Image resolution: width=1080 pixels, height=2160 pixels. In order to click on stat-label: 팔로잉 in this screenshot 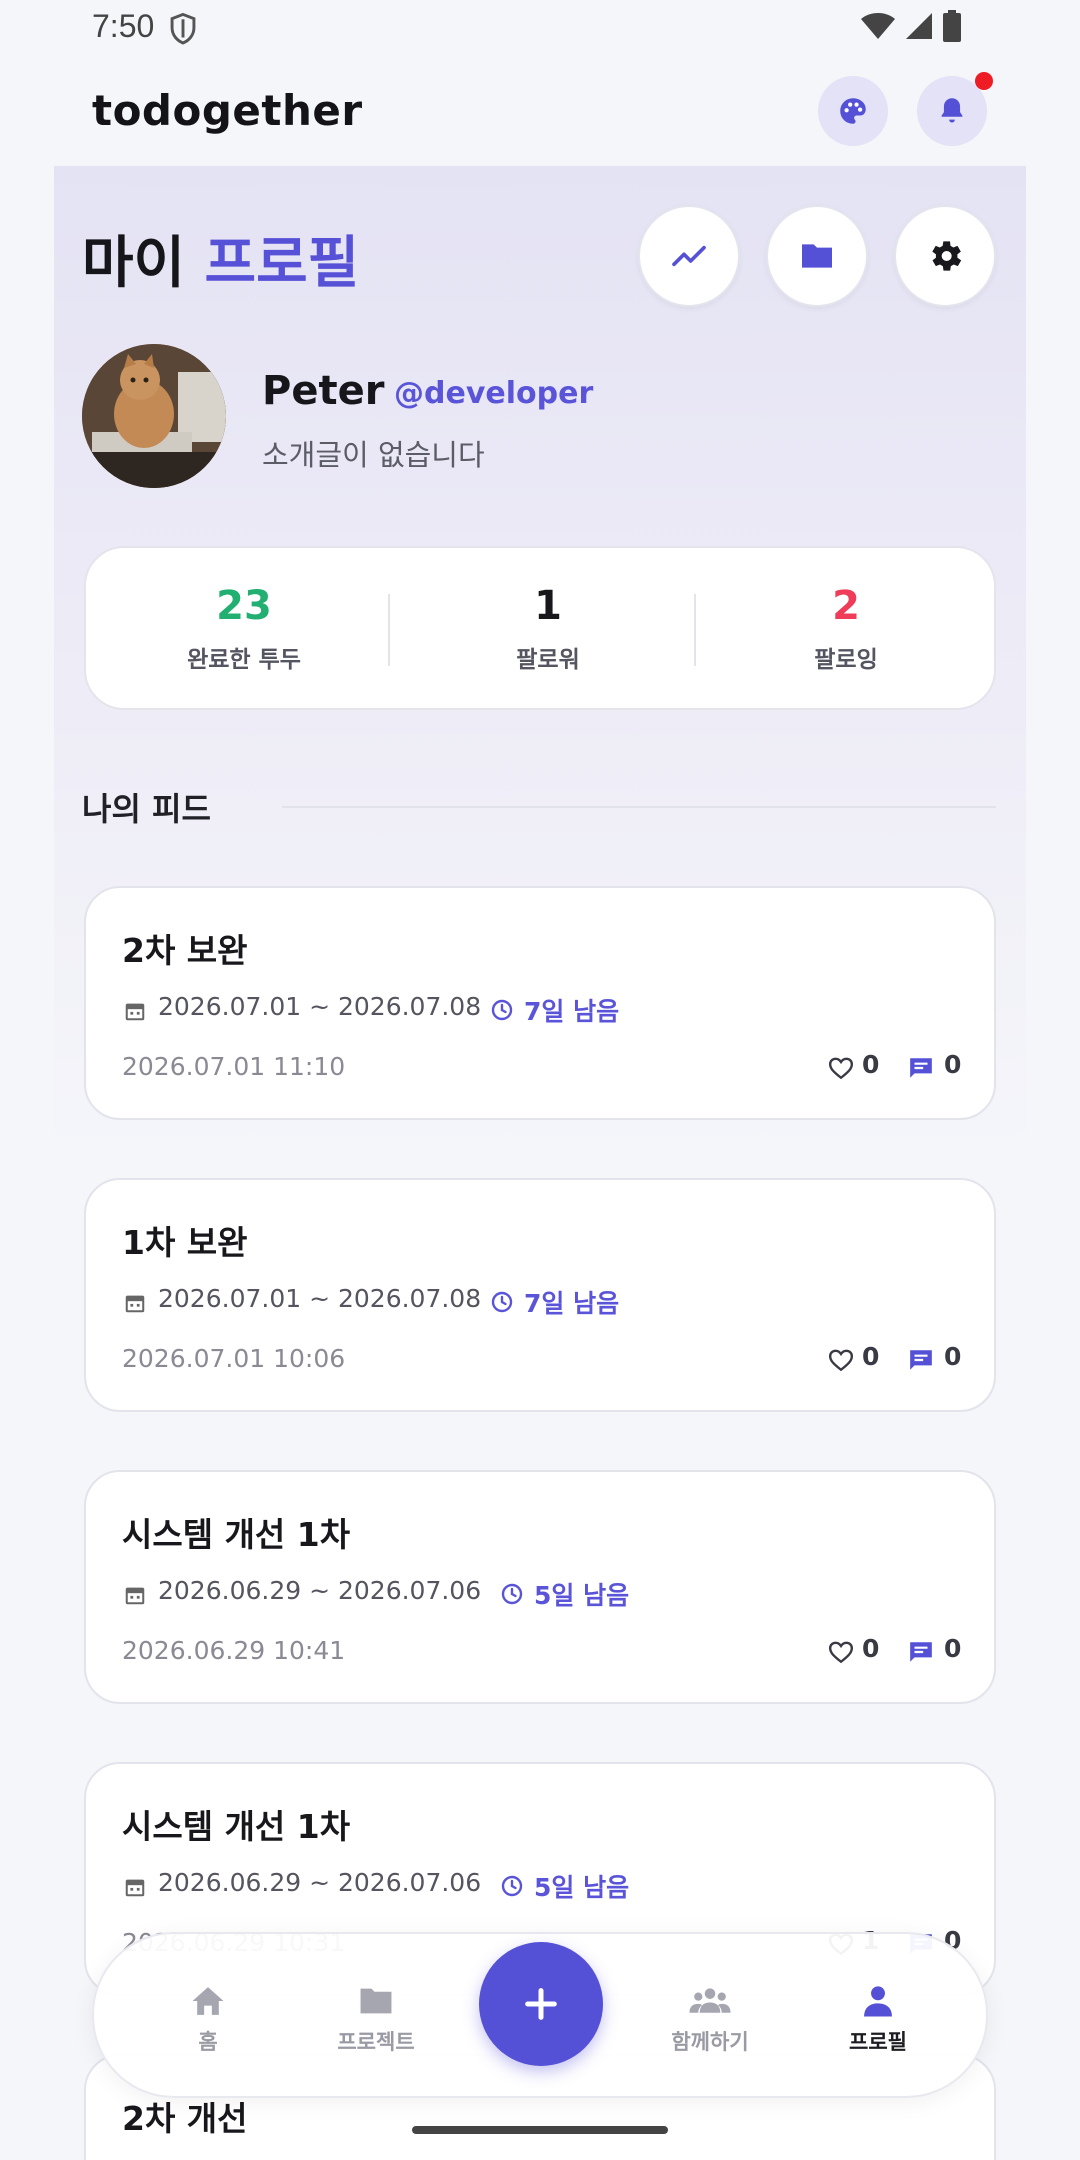, I will do `click(846, 660)`.